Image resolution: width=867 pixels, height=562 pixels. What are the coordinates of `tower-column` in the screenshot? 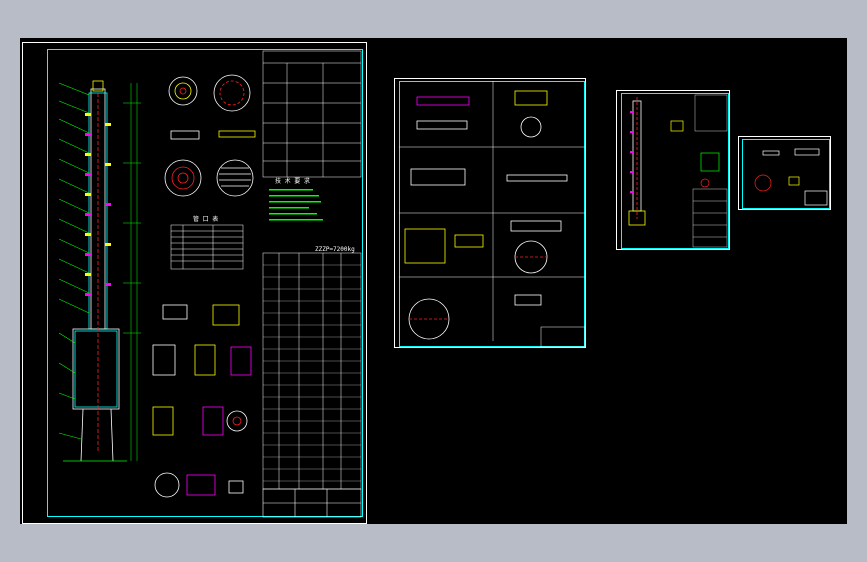 It's located at (95, 271).